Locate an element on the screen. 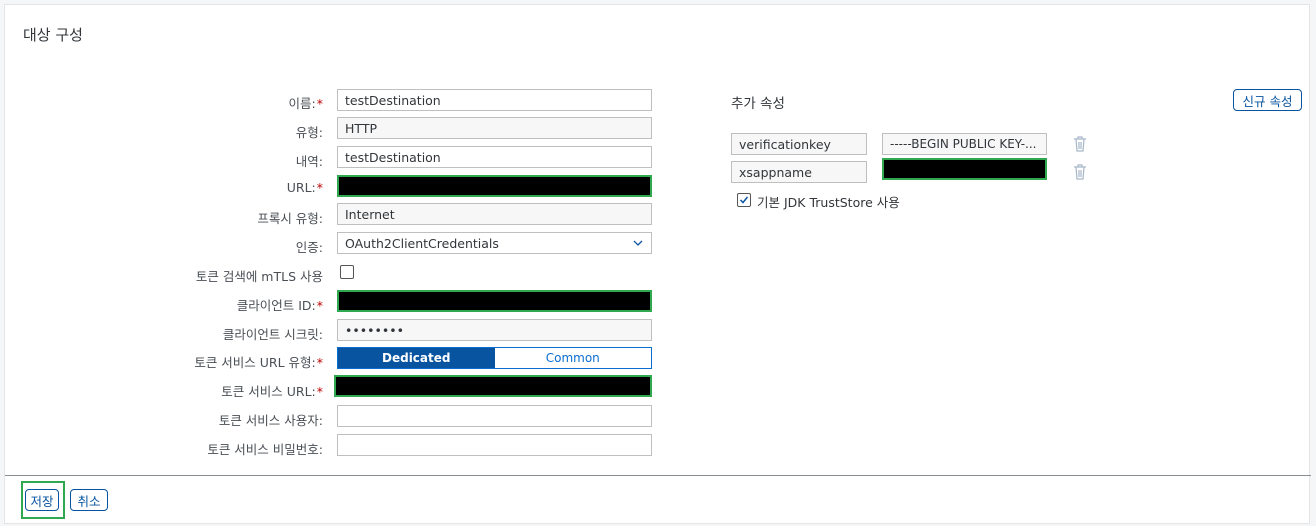 The width and height of the screenshot is (1316, 526). property-key-1: verificationkey is located at coordinates (799, 144).